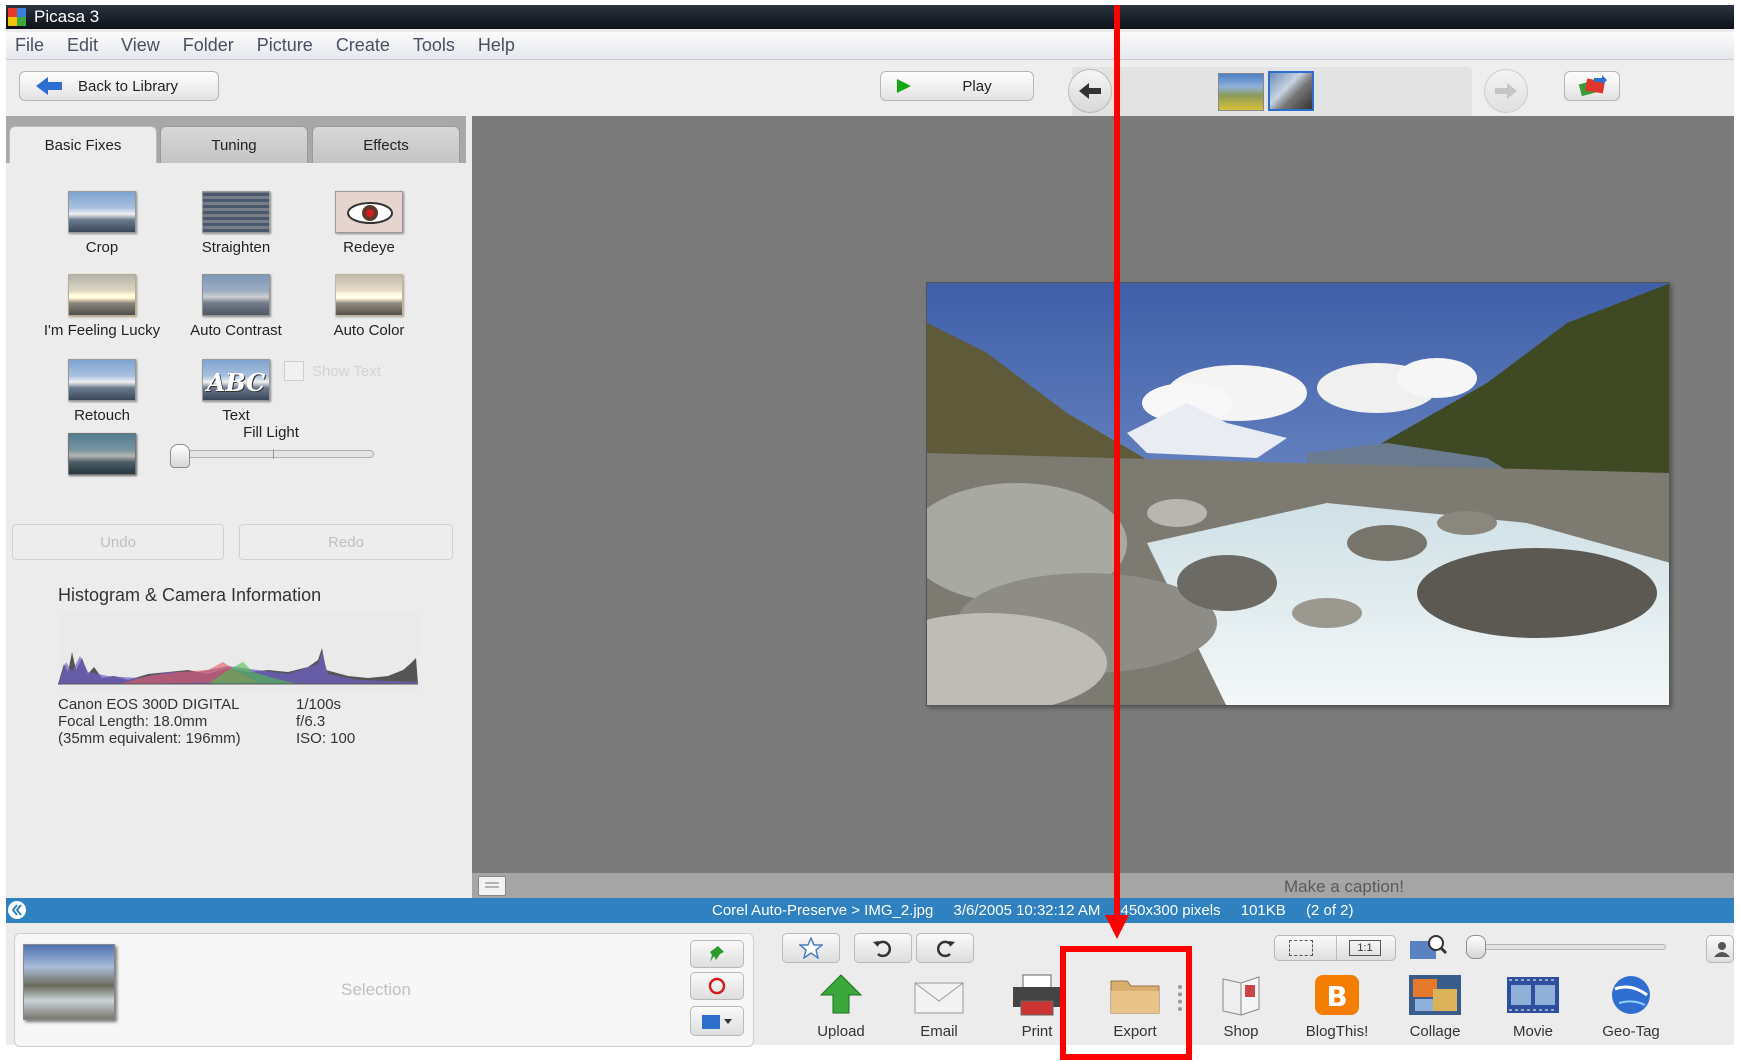 This screenshot has height=1061, width=1739. What do you see at coordinates (140, 45) in the screenshot?
I see `menu-view: View` at bounding box center [140, 45].